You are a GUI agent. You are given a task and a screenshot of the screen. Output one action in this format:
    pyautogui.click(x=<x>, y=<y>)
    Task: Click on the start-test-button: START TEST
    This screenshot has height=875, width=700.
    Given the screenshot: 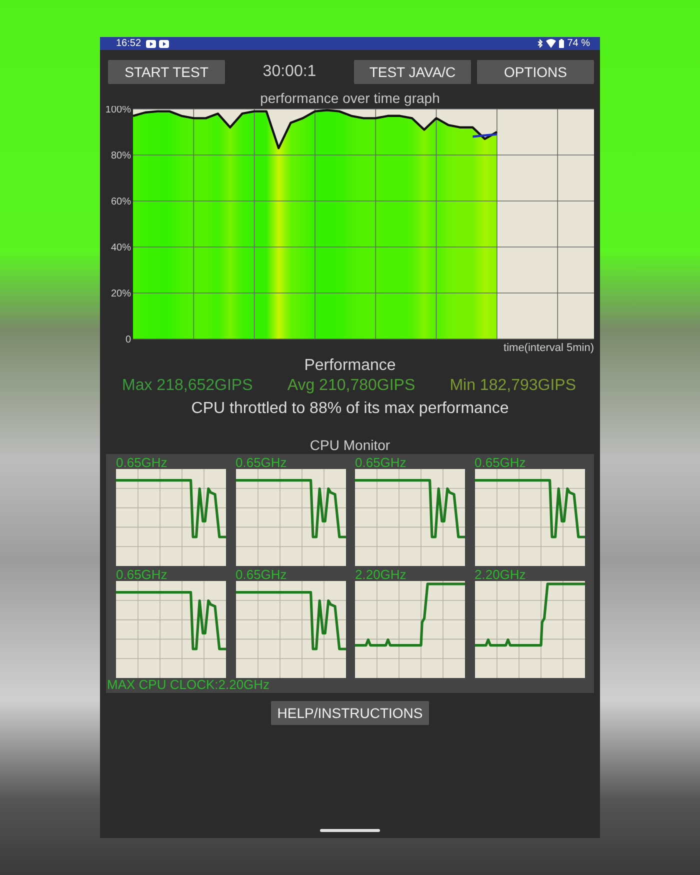 What is the action you would take?
    pyautogui.click(x=166, y=72)
    